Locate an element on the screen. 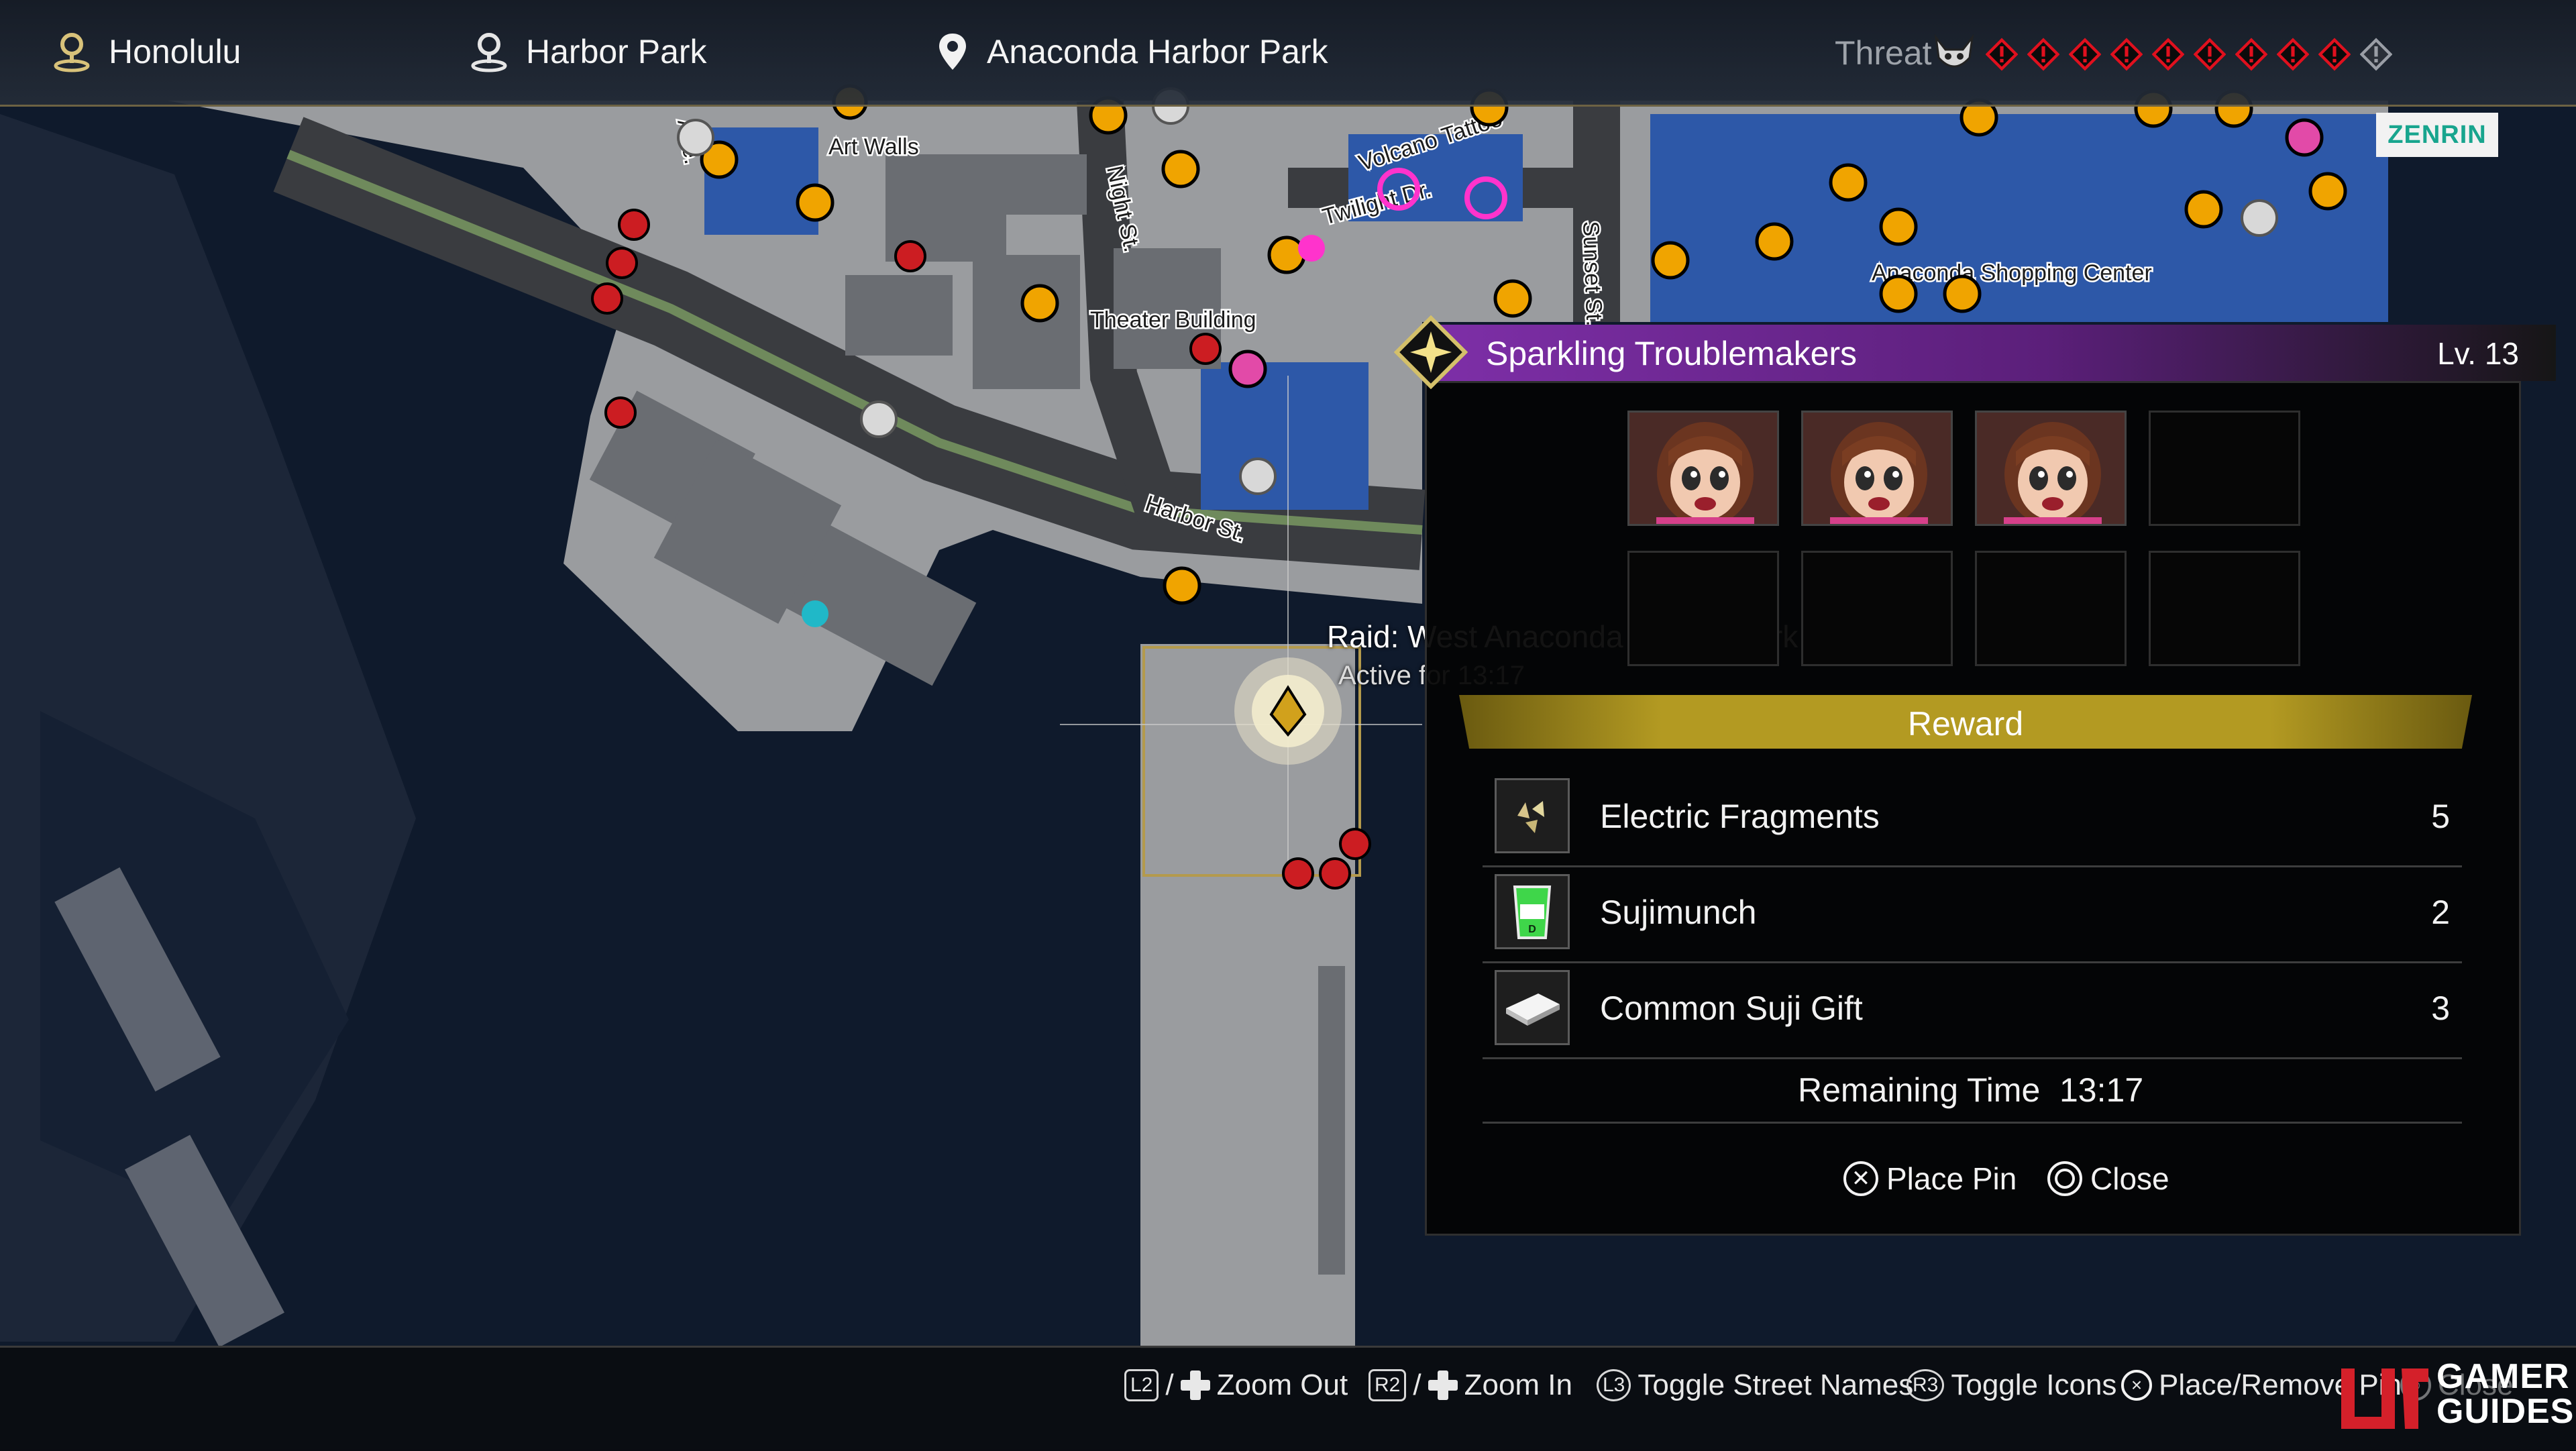 This screenshot has height=1451, width=2576. threat-label: Threat is located at coordinates (1883, 53).